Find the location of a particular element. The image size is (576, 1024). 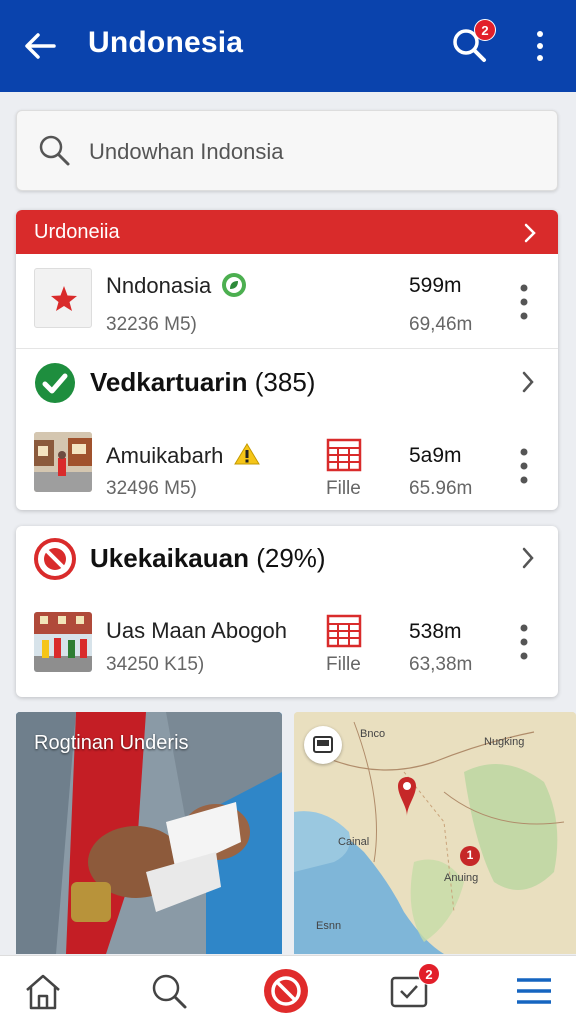

page-title: Undonesia is located at coordinates (166, 42).